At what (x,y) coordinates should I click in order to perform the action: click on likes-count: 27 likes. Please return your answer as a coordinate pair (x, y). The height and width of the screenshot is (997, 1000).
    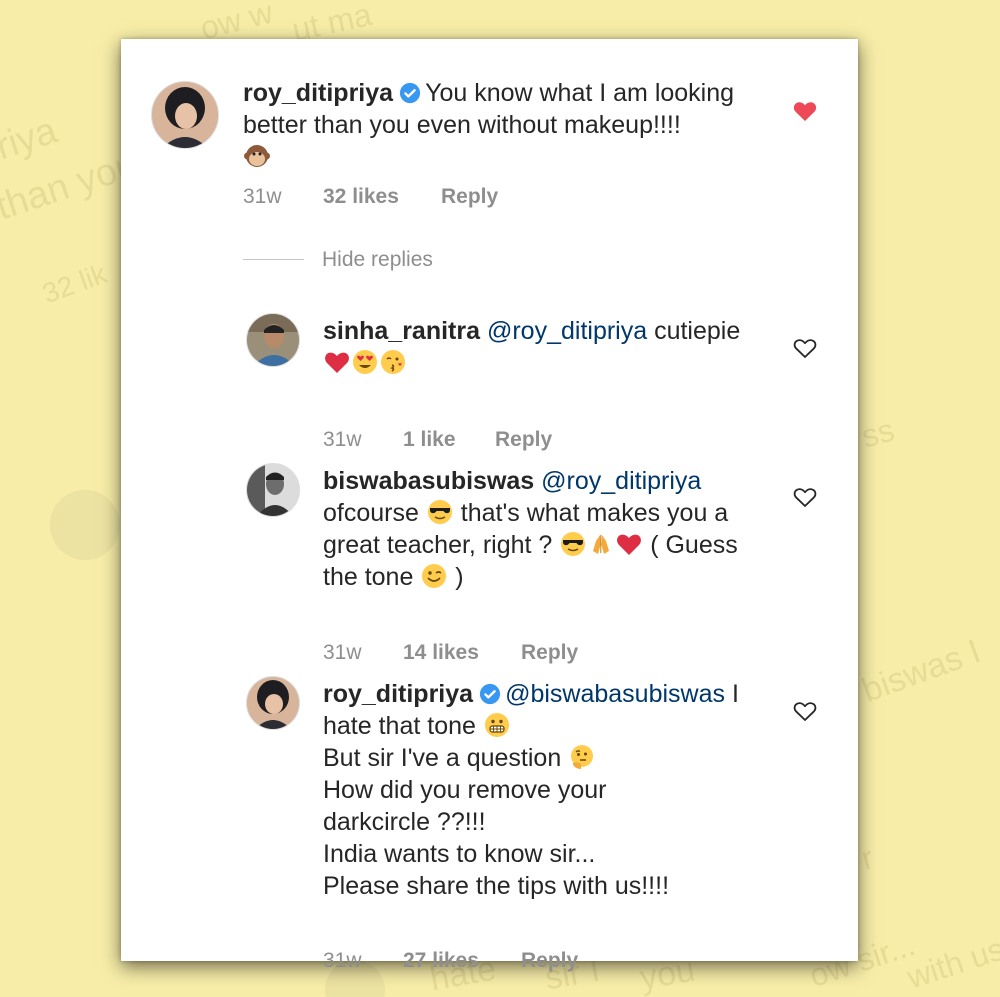
    Looking at the image, I should click on (462, 961).